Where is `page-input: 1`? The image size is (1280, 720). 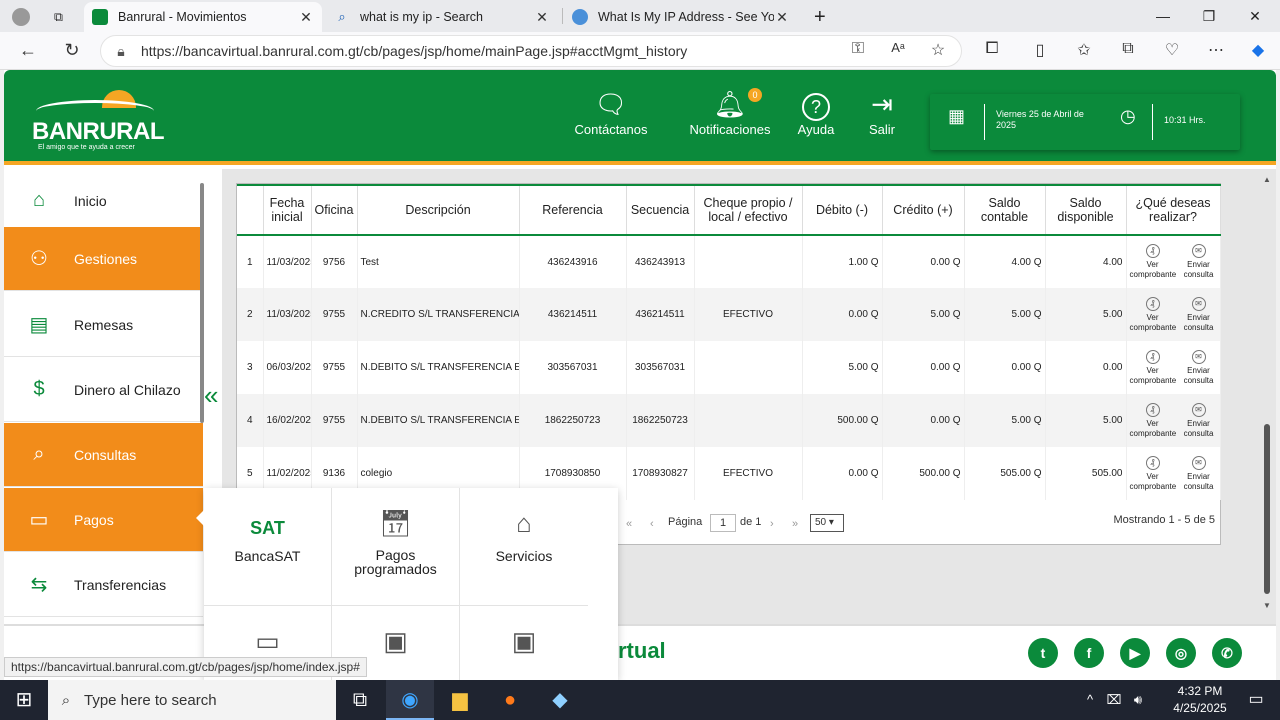
page-input: 1 is located at coordinates (723, 523).